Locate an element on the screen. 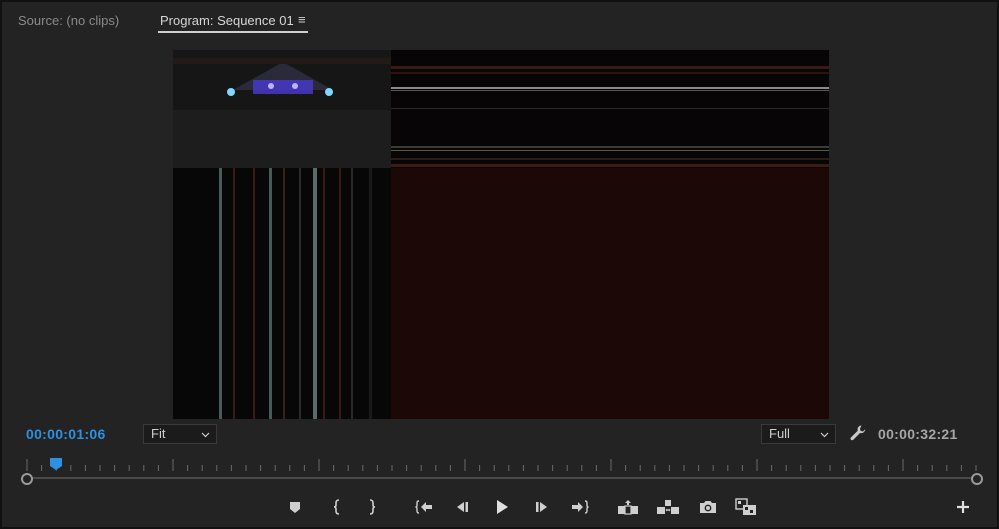 The image size is (999, 529). extract-button is located at coordinates (668, 507).